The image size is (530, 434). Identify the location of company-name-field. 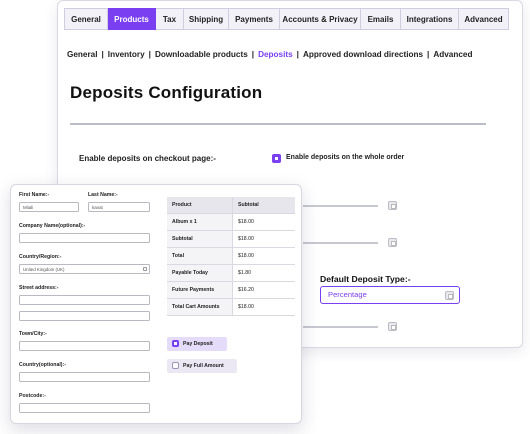
(84, 238).